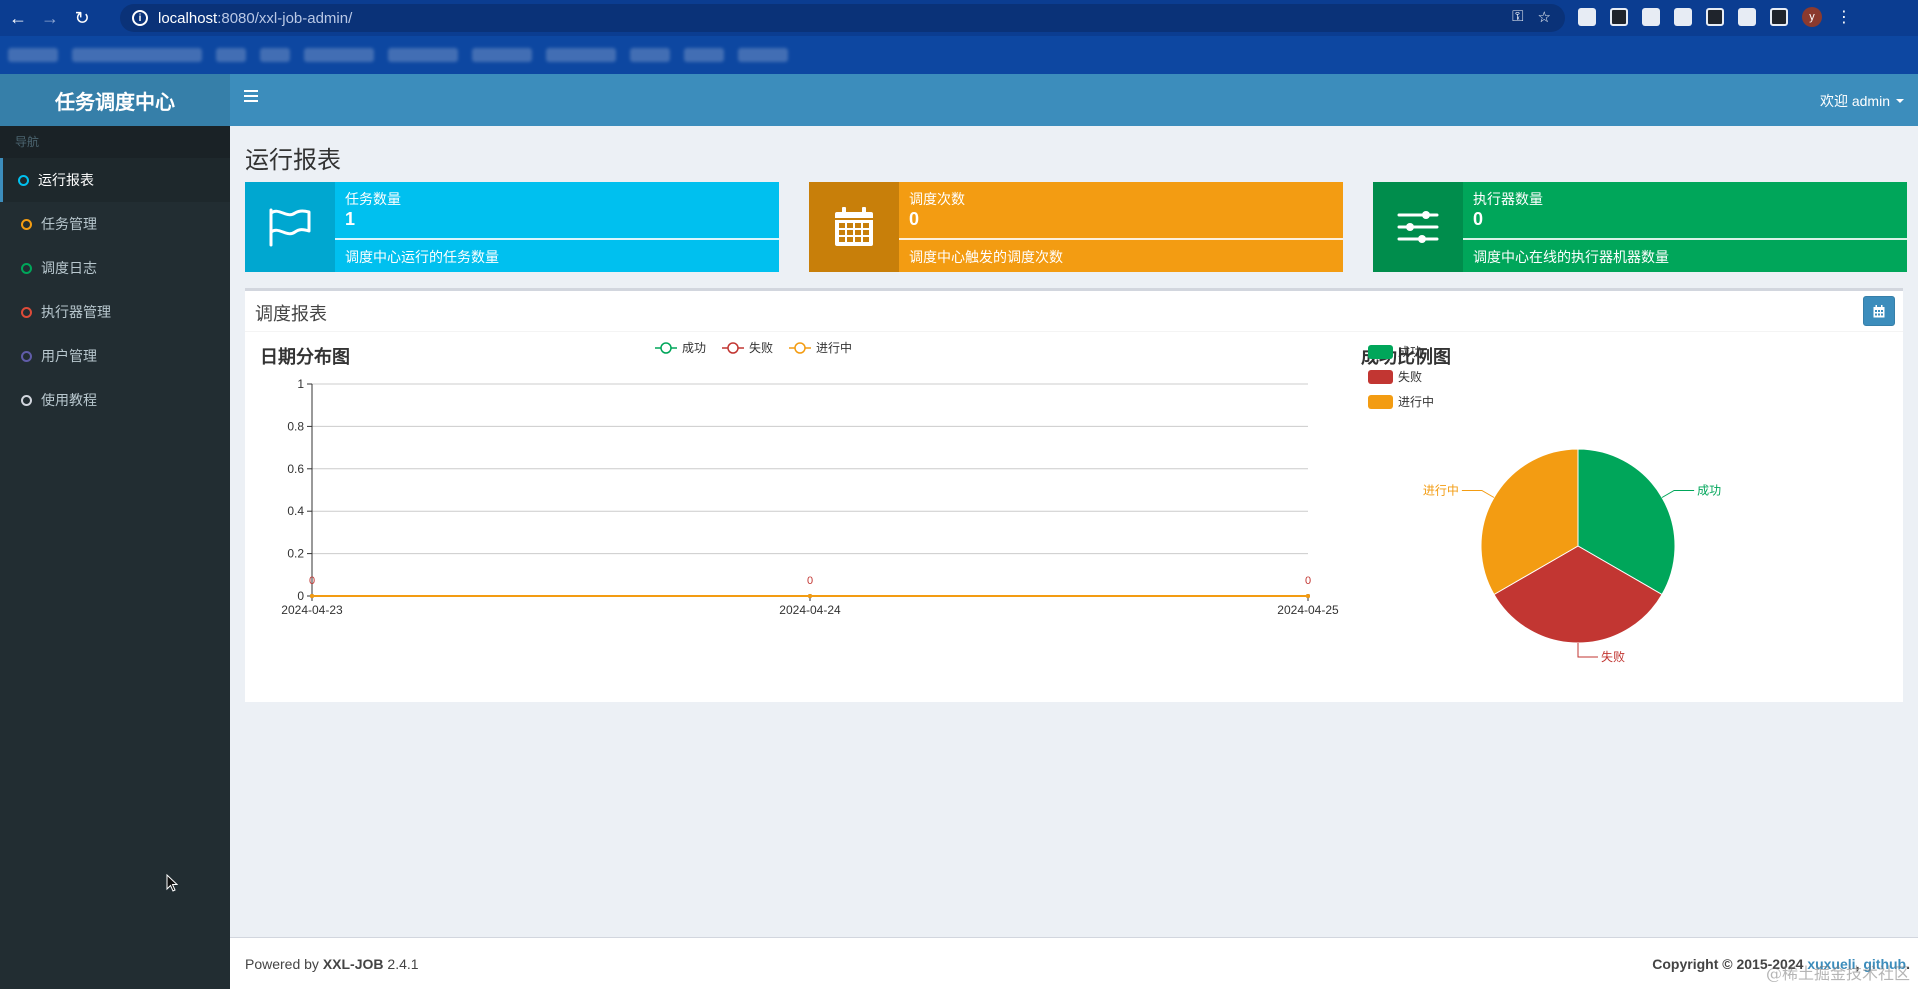 This screenshot has height=989, width=1918. Describe the element at coordinates (1121, 227) in the screenshot. I see `info-box-body: 调度次数 0 调度中心触发的调度次数` at that location.